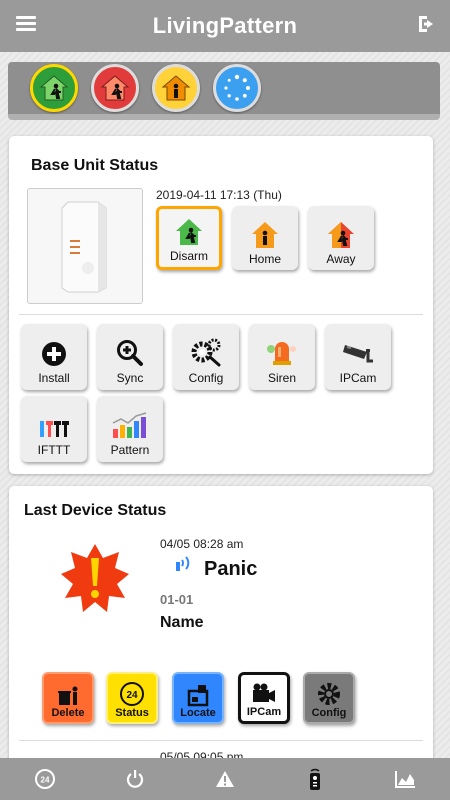 The width and height of the screenshot is (450, 800). I want to click on bar-chart-icon, so click(129, 425).